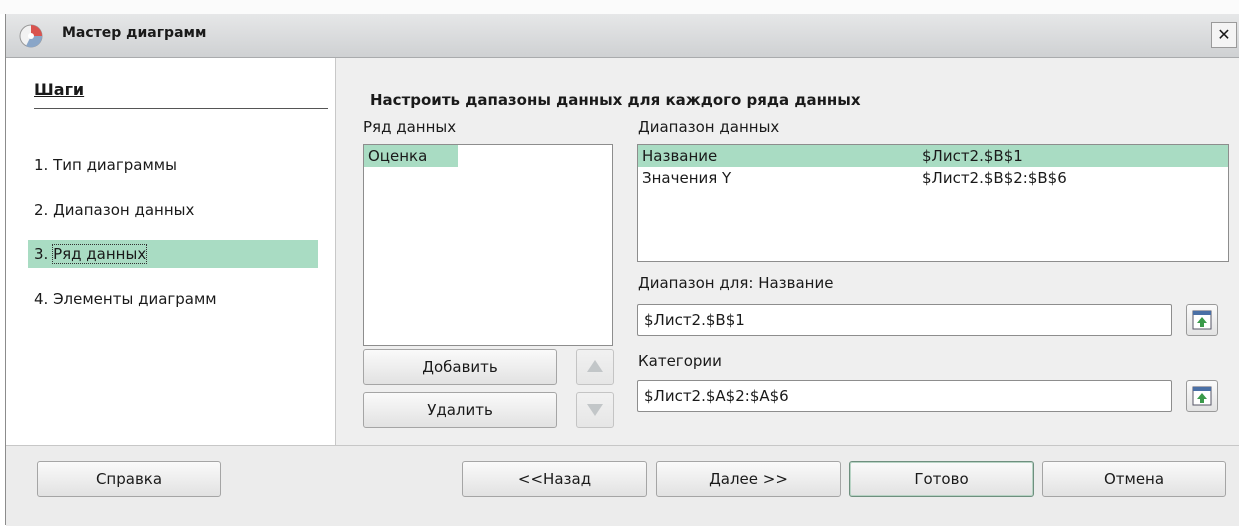  Describe the element at coordinates (941, 479) in the screenshot. I see `finish-button: Готово` at that location.